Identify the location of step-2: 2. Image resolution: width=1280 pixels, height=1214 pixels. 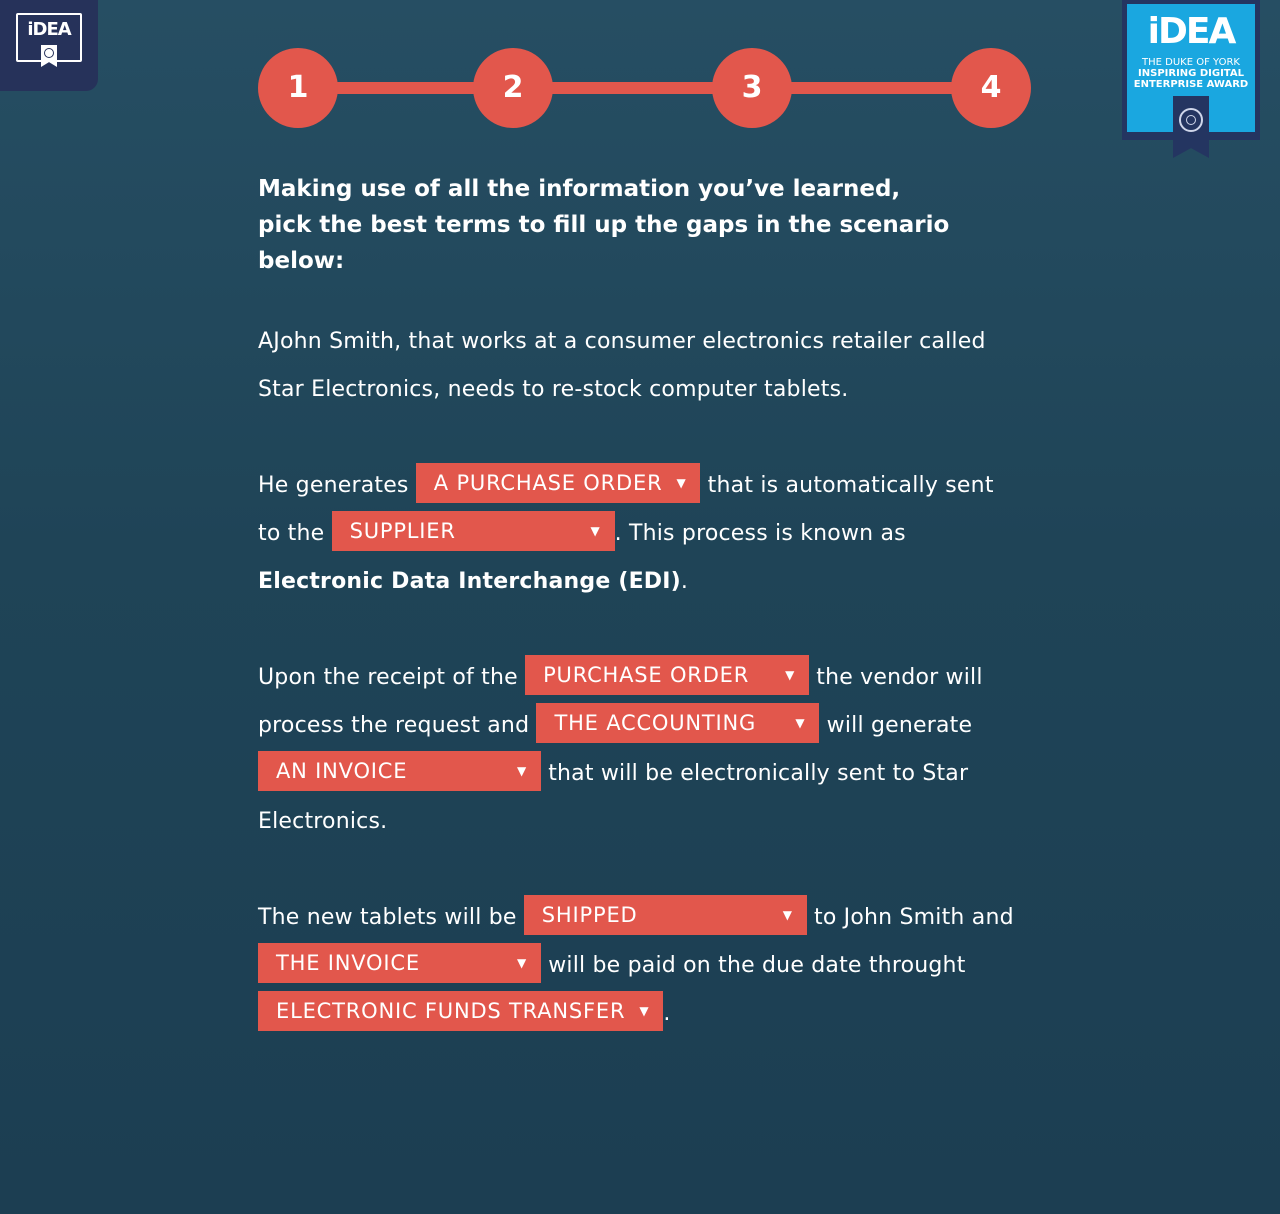
(513, 88).